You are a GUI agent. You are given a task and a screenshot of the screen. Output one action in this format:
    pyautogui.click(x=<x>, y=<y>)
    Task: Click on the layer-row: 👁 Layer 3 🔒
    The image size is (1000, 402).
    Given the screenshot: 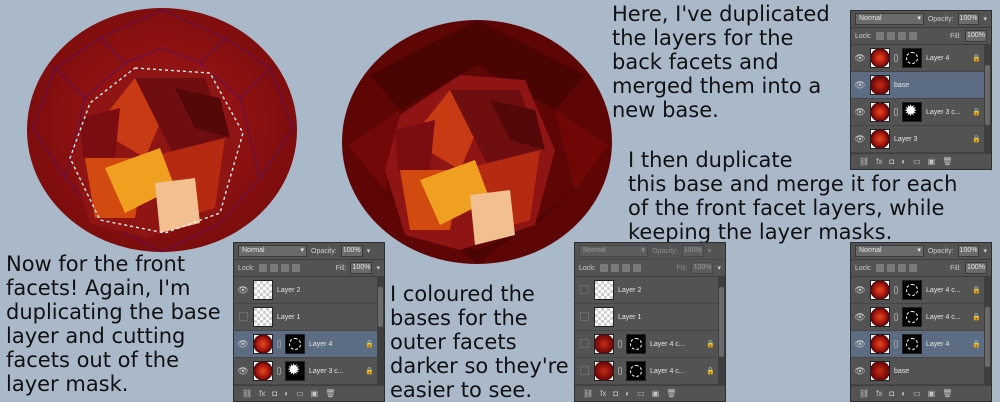 What is the action you would take?
    pyautogui.click(x=921, y=139)
    